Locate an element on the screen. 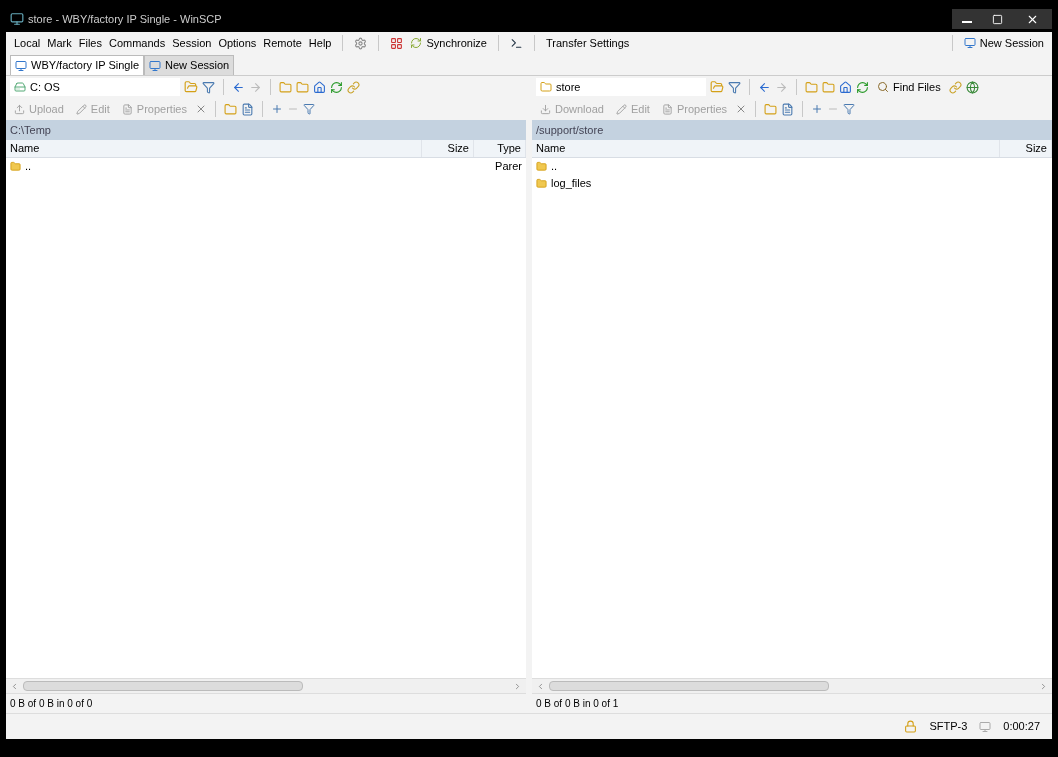  selection-status: 0 B of 0 B in 0 of 0 is located at coordinates (51, 704).